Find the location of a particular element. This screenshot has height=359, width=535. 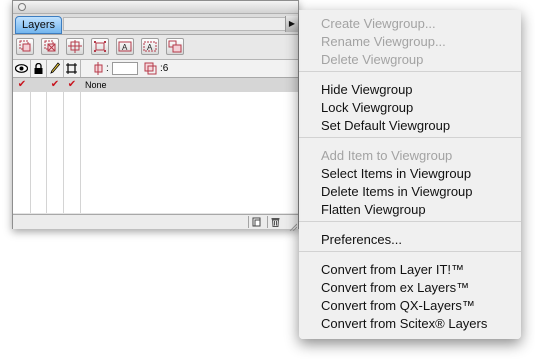

edit-column is located at coordinates (55, 68).